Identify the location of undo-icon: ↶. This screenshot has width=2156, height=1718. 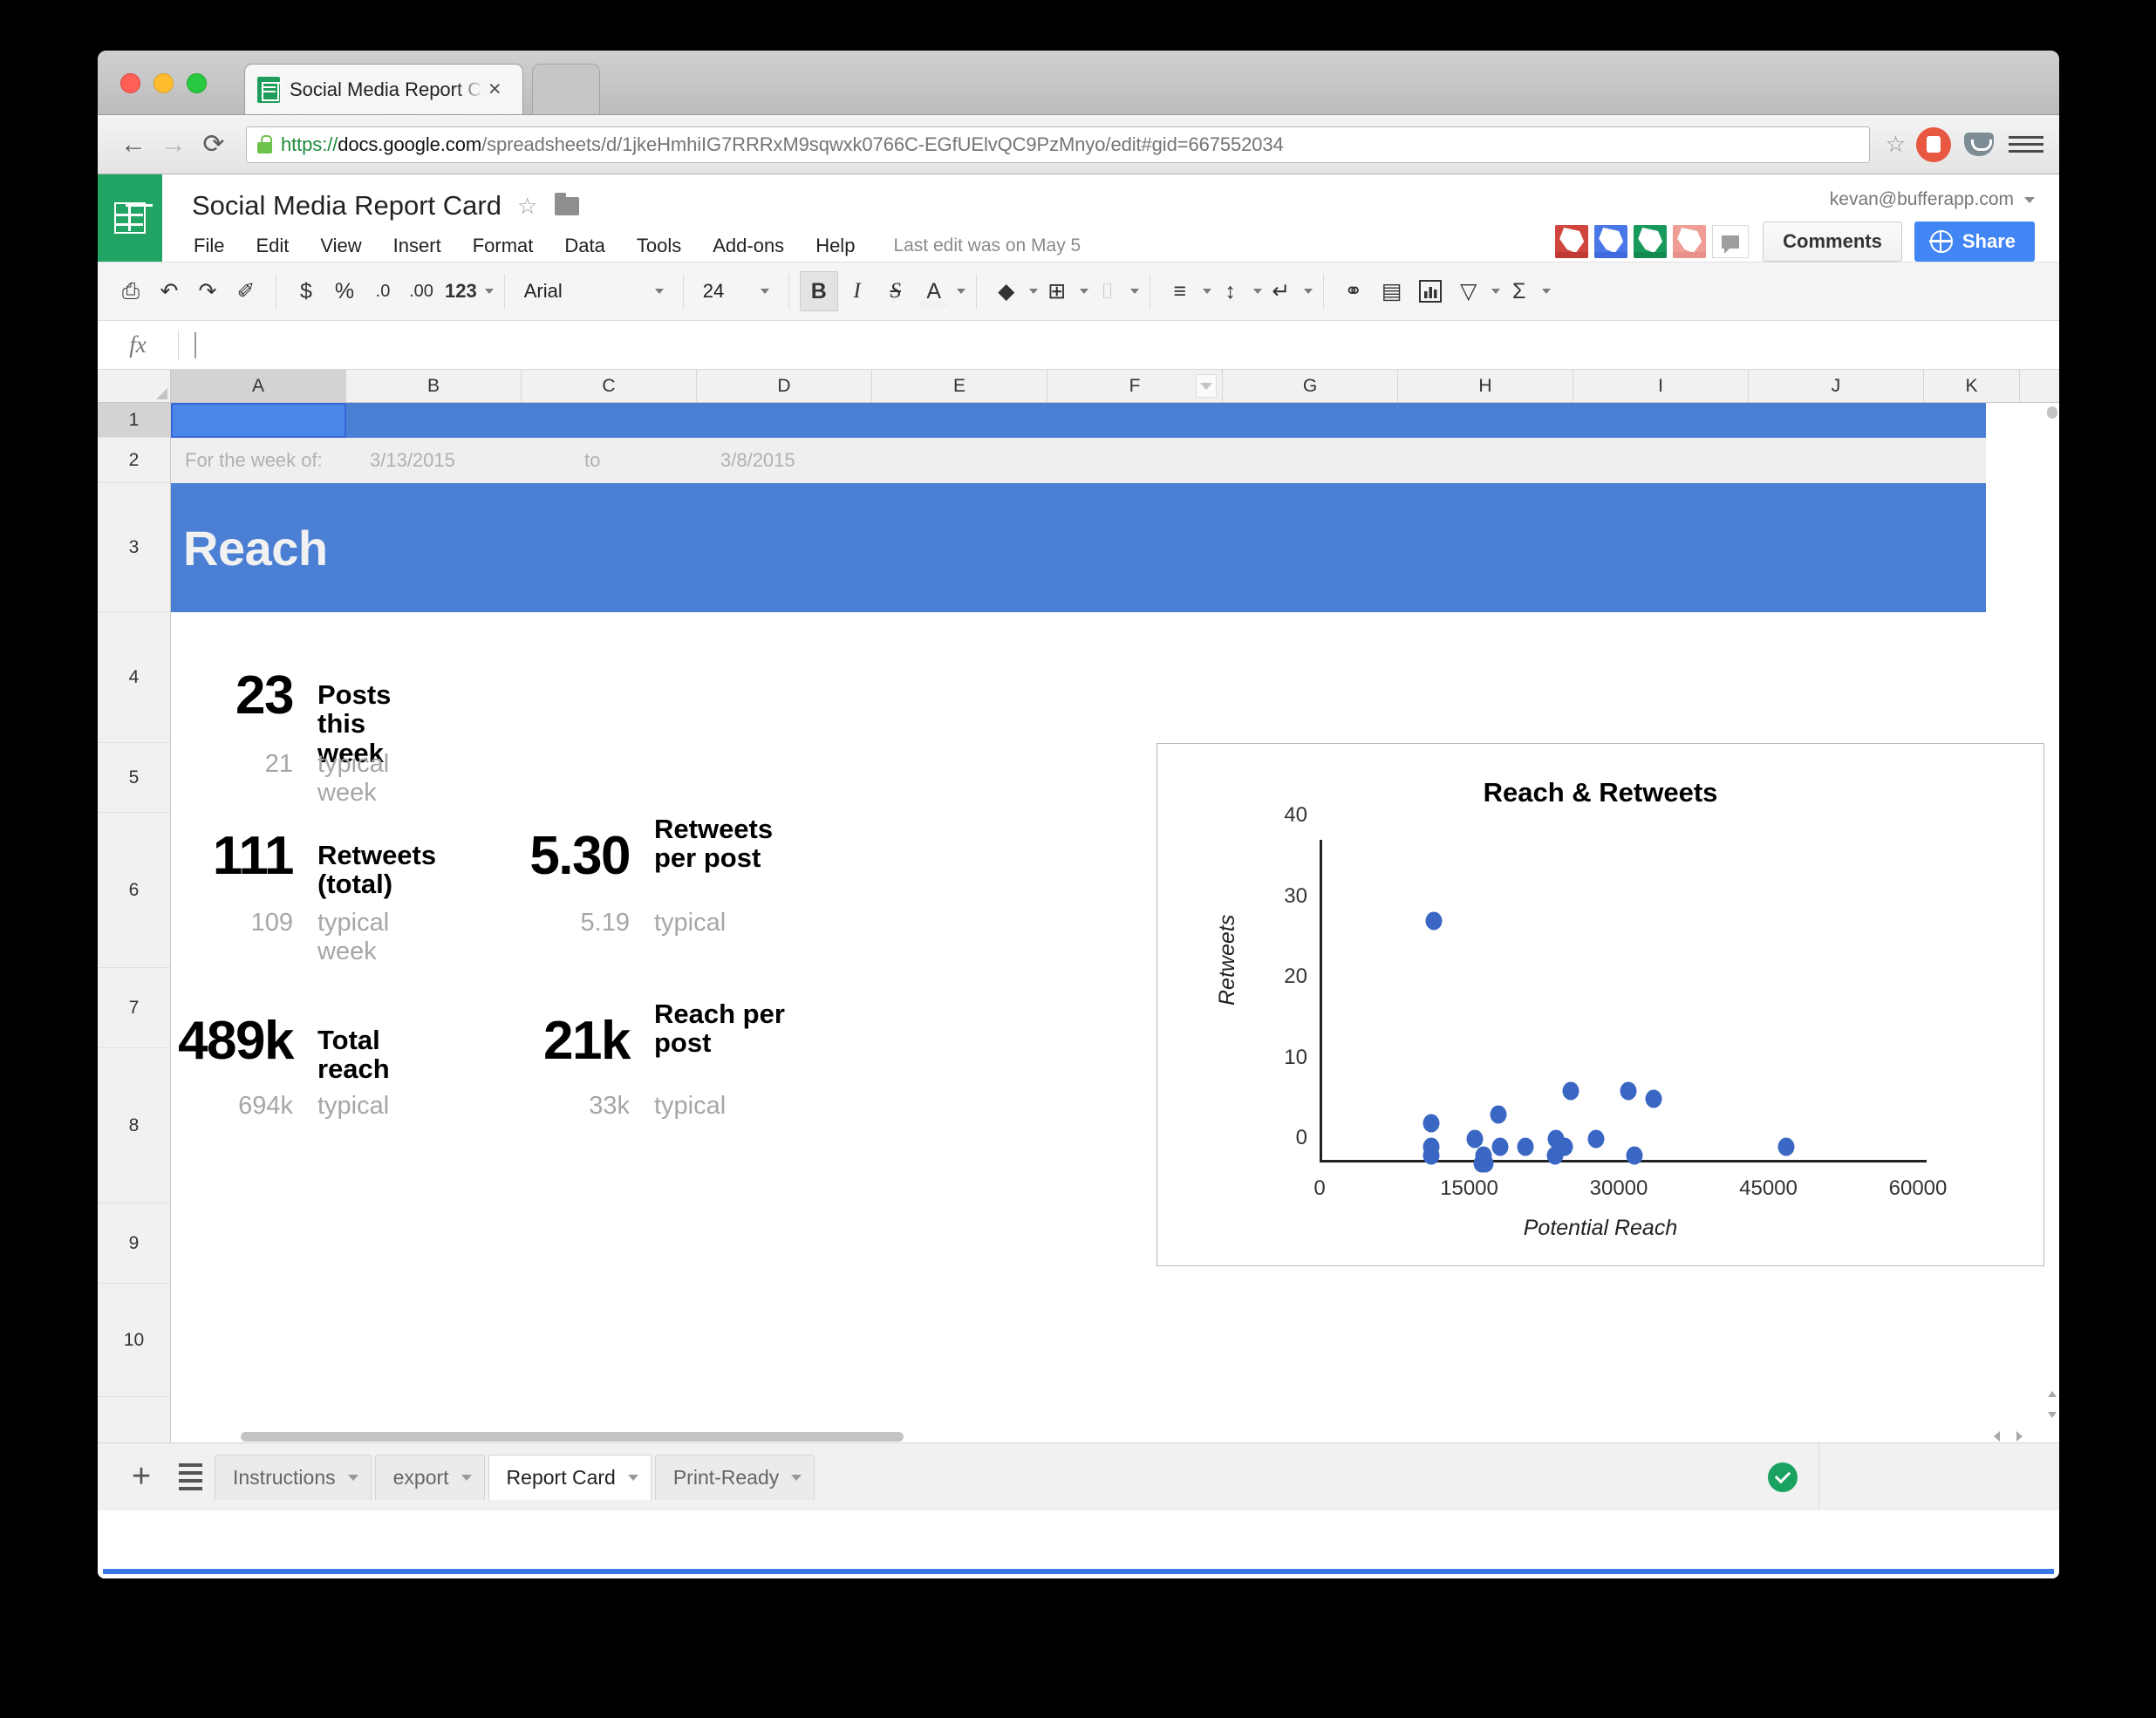
(169, 291).